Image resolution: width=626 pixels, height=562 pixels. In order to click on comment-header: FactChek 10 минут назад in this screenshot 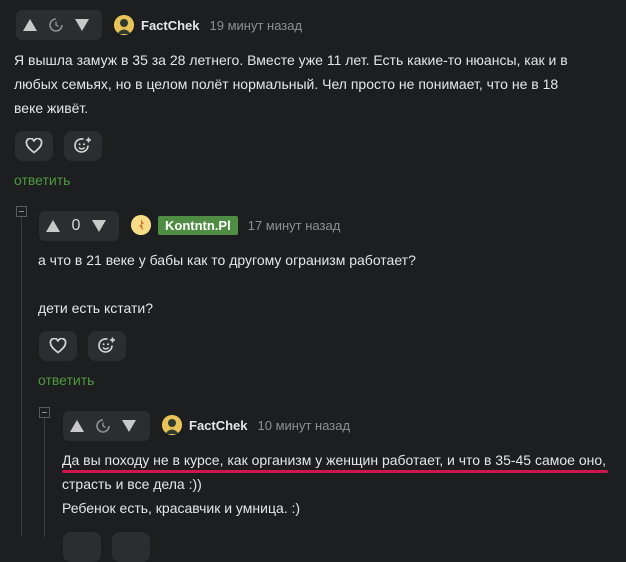, I will do `click(256, 425)`.